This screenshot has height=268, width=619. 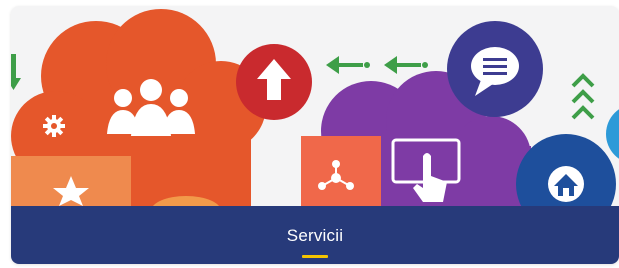 I want to click on double-chevron-up-icon, so click(x=583, y=96).